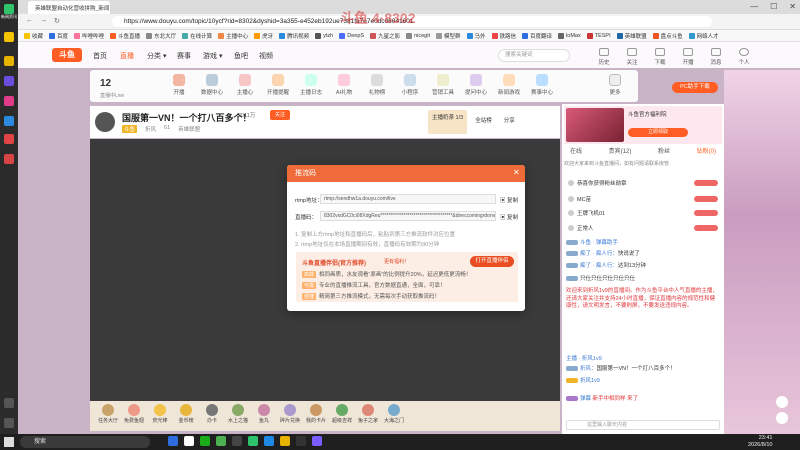 This screenshot has height=450, width=800. What do you see at coordinates (418, 35) in the screenshot?
I see `bookmark-item: nicegit` at bounding box center [418, 35].